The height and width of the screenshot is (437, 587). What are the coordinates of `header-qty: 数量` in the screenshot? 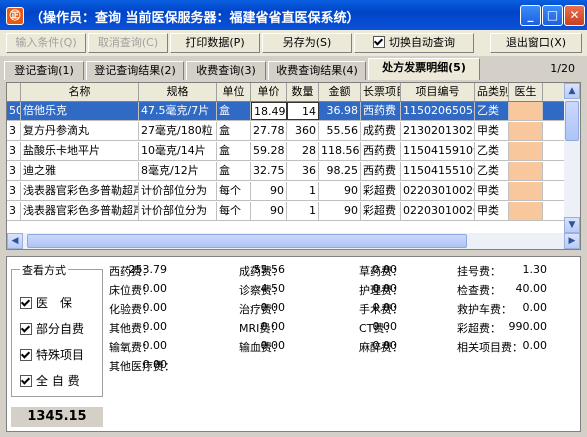 It's located at (303, 92).